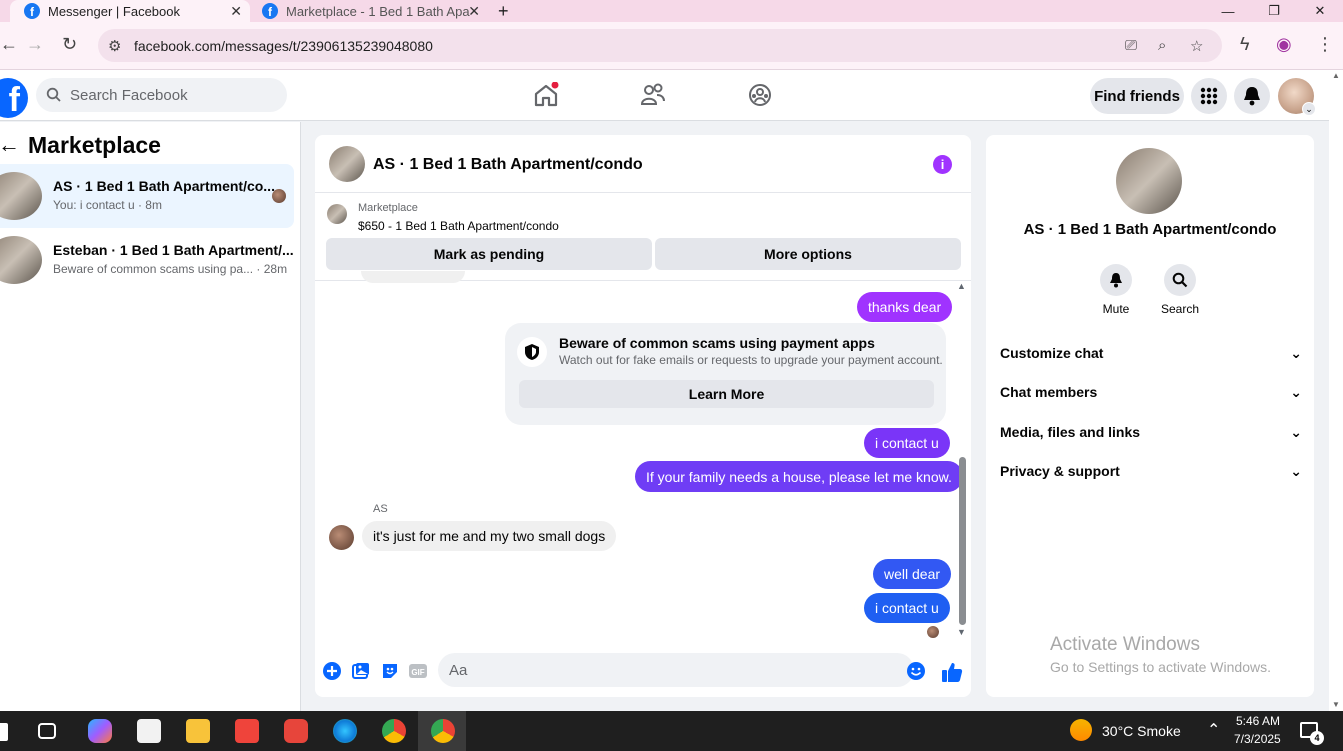  What do you see at coordinates (35, 44) in the screenshot?
I see `forward-icon: →` at bounding box center [35, 44].